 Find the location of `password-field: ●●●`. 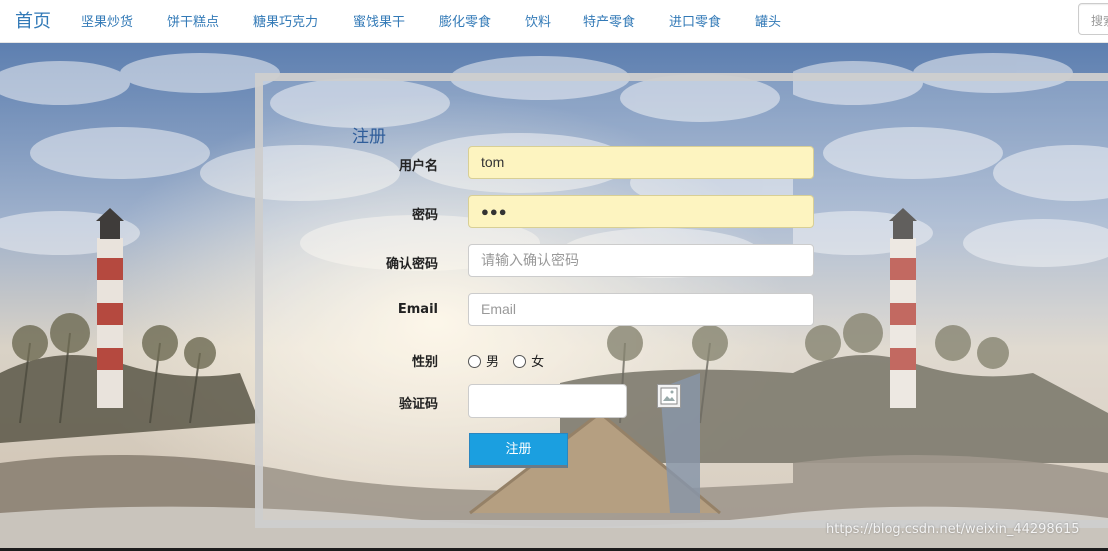

password-field: ●●● is located at coordinates (641, 211).